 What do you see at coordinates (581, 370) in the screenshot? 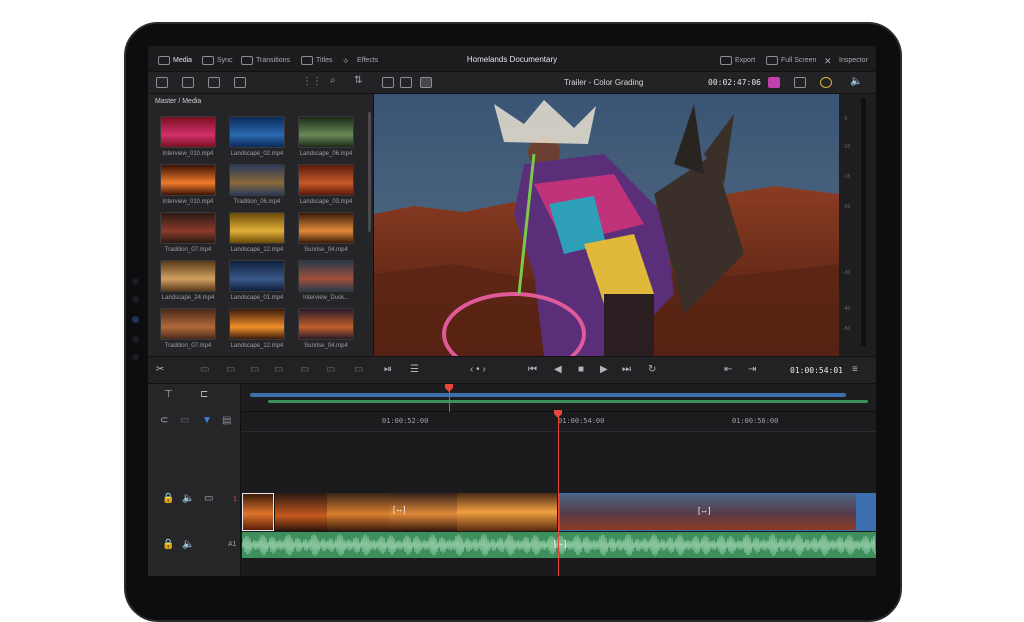
I see `stop-icon: ■` at bounding box center [581, 370].